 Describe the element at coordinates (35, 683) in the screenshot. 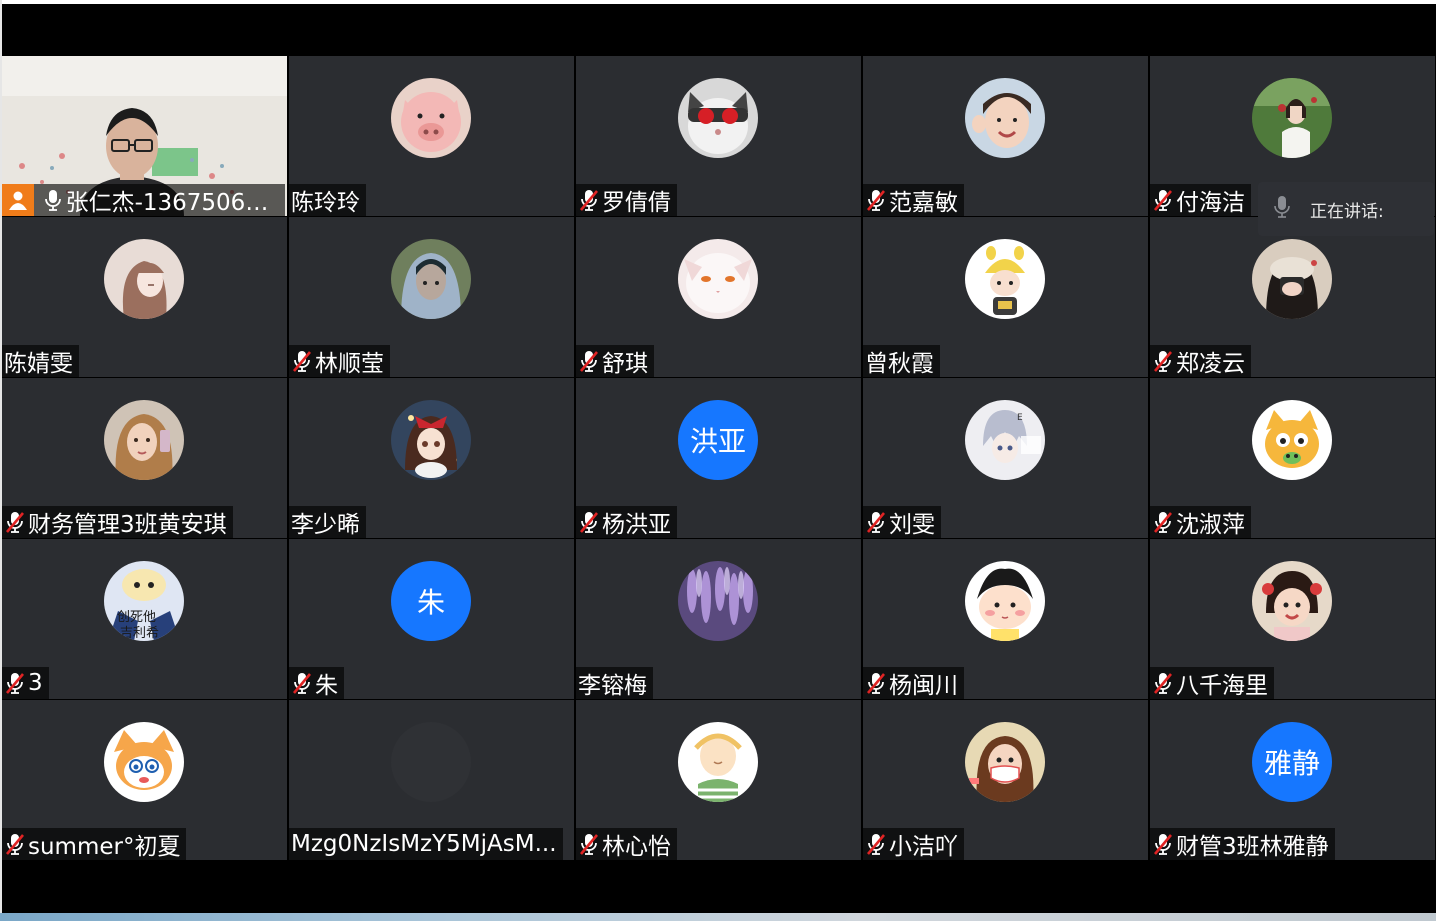

I see `participant-name: 3` at that location.